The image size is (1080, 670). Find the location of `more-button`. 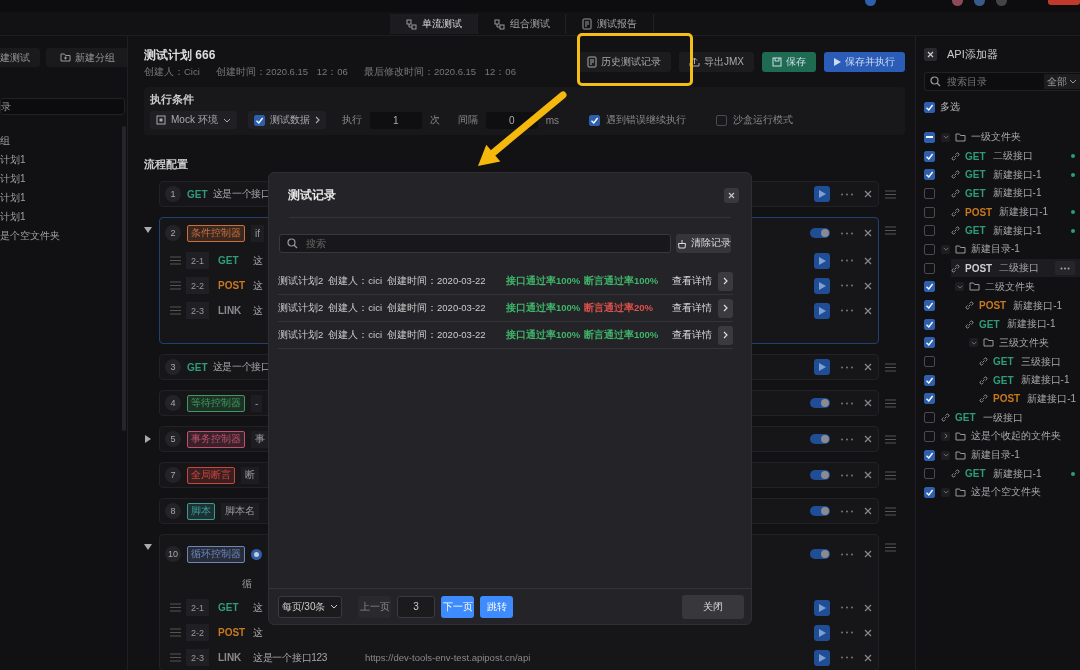

more-button is located at coordinates (1065, 268).